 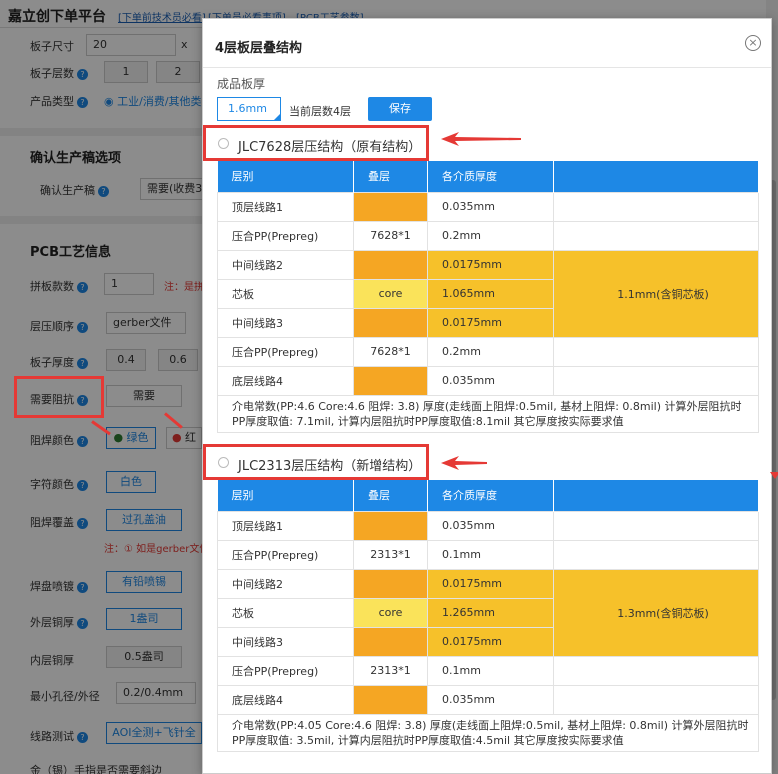 I want to click on structure-1-highlight: JLC7628层压结构（原有结构）, so click(x=316, y=143).